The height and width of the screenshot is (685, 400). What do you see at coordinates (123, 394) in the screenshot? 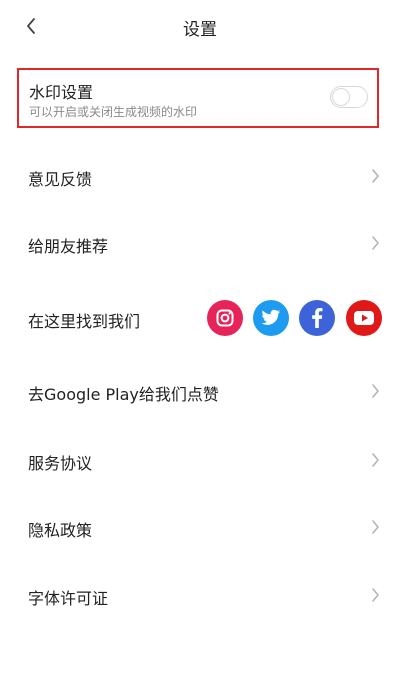
I see `menu-item-label: 去Google Play给我们点赞` at bounding box center [123, 394].